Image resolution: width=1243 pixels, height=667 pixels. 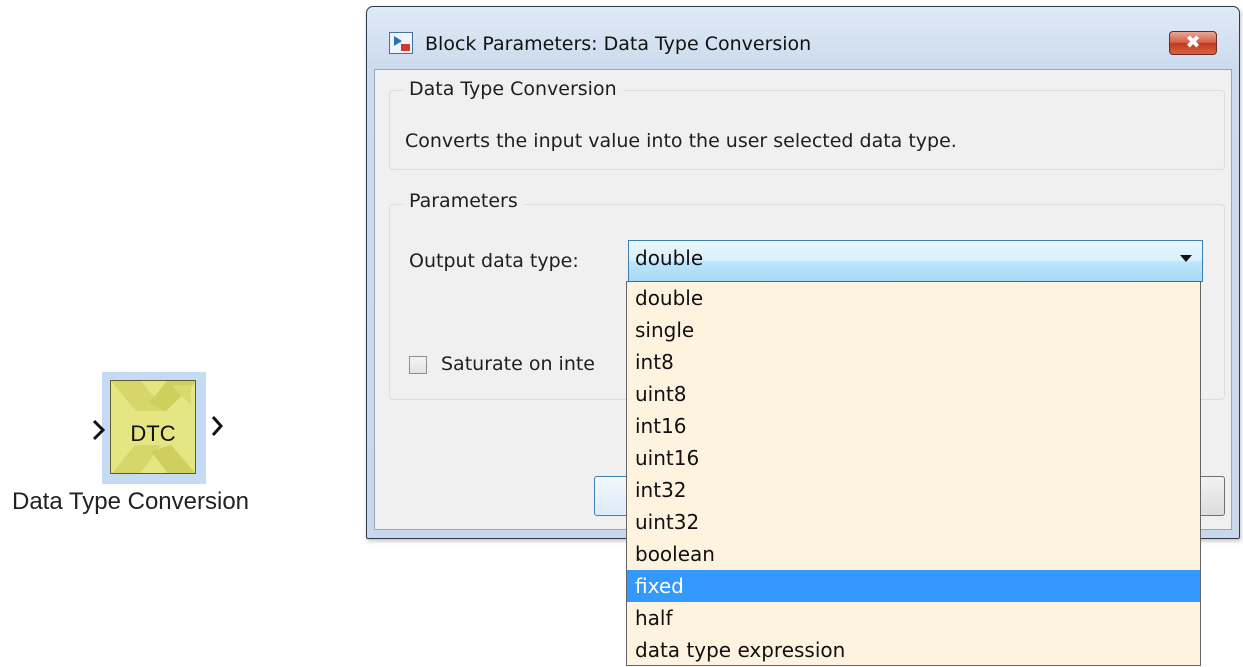 I want to click on output-data-type-value: double, so click(x=669, y=258).